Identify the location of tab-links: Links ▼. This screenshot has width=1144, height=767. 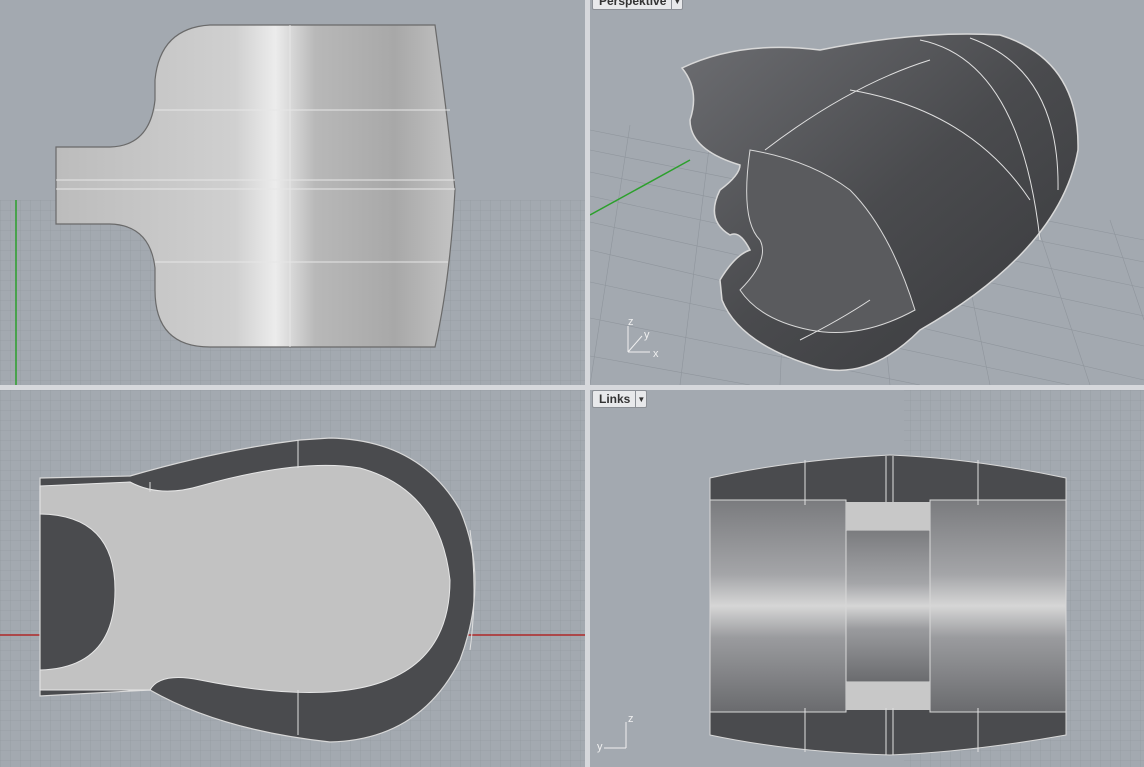
(620, 399).